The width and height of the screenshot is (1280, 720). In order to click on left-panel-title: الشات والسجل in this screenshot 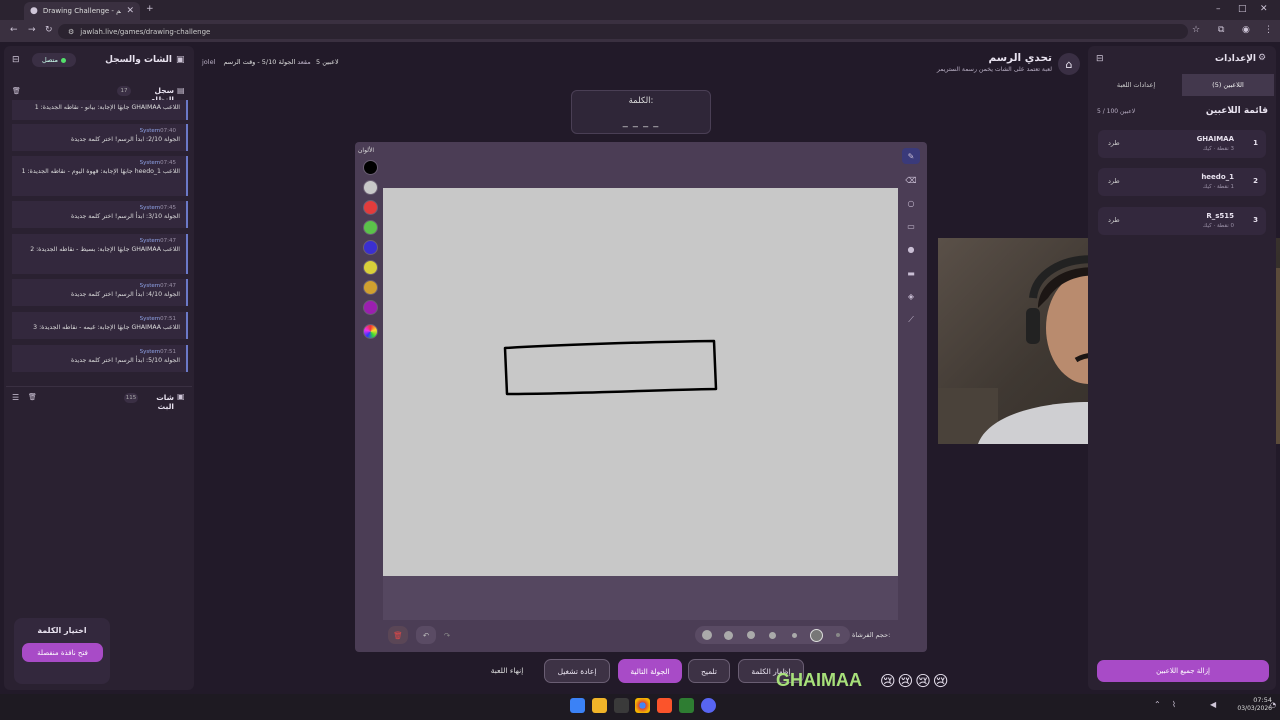, I will do `click(138, 60)`.